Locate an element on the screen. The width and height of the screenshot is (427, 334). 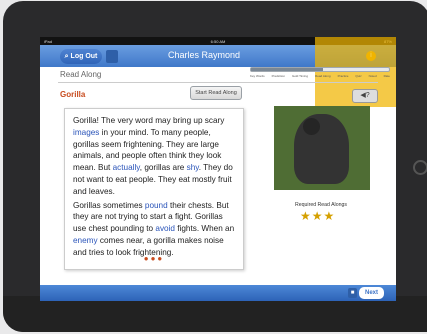
progress-step: Practice is located at coordinates (343, 76).